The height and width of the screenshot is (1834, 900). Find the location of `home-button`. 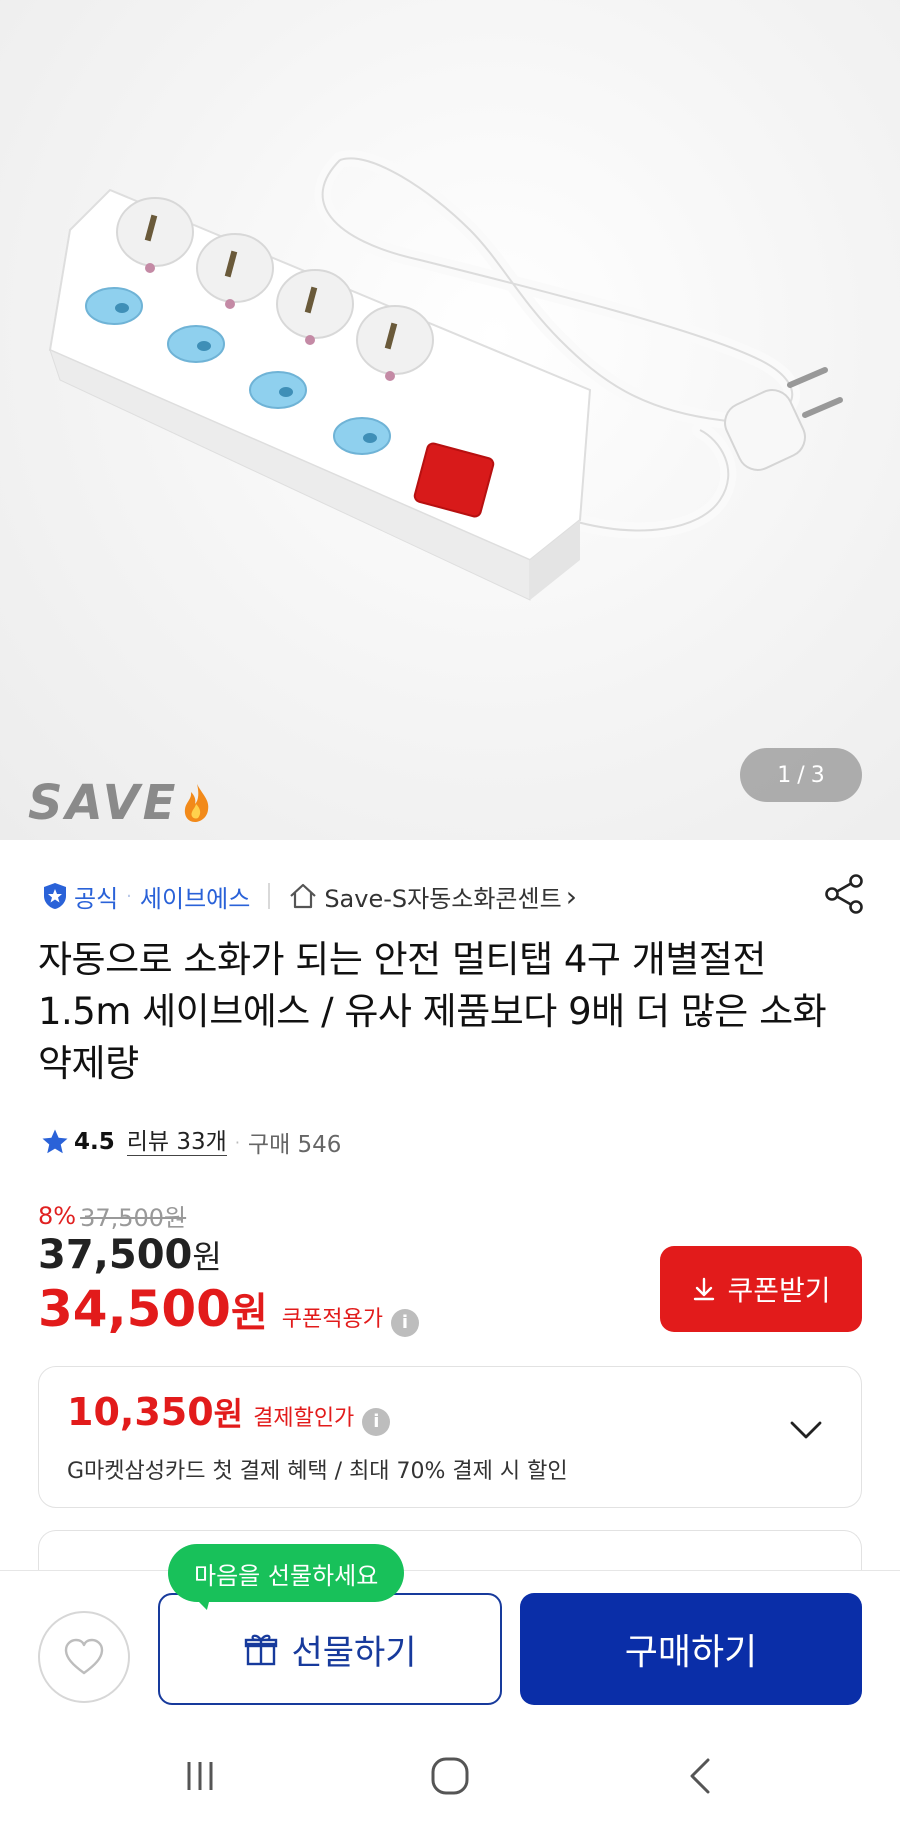

home-button is located at coordinates (450, 1776).